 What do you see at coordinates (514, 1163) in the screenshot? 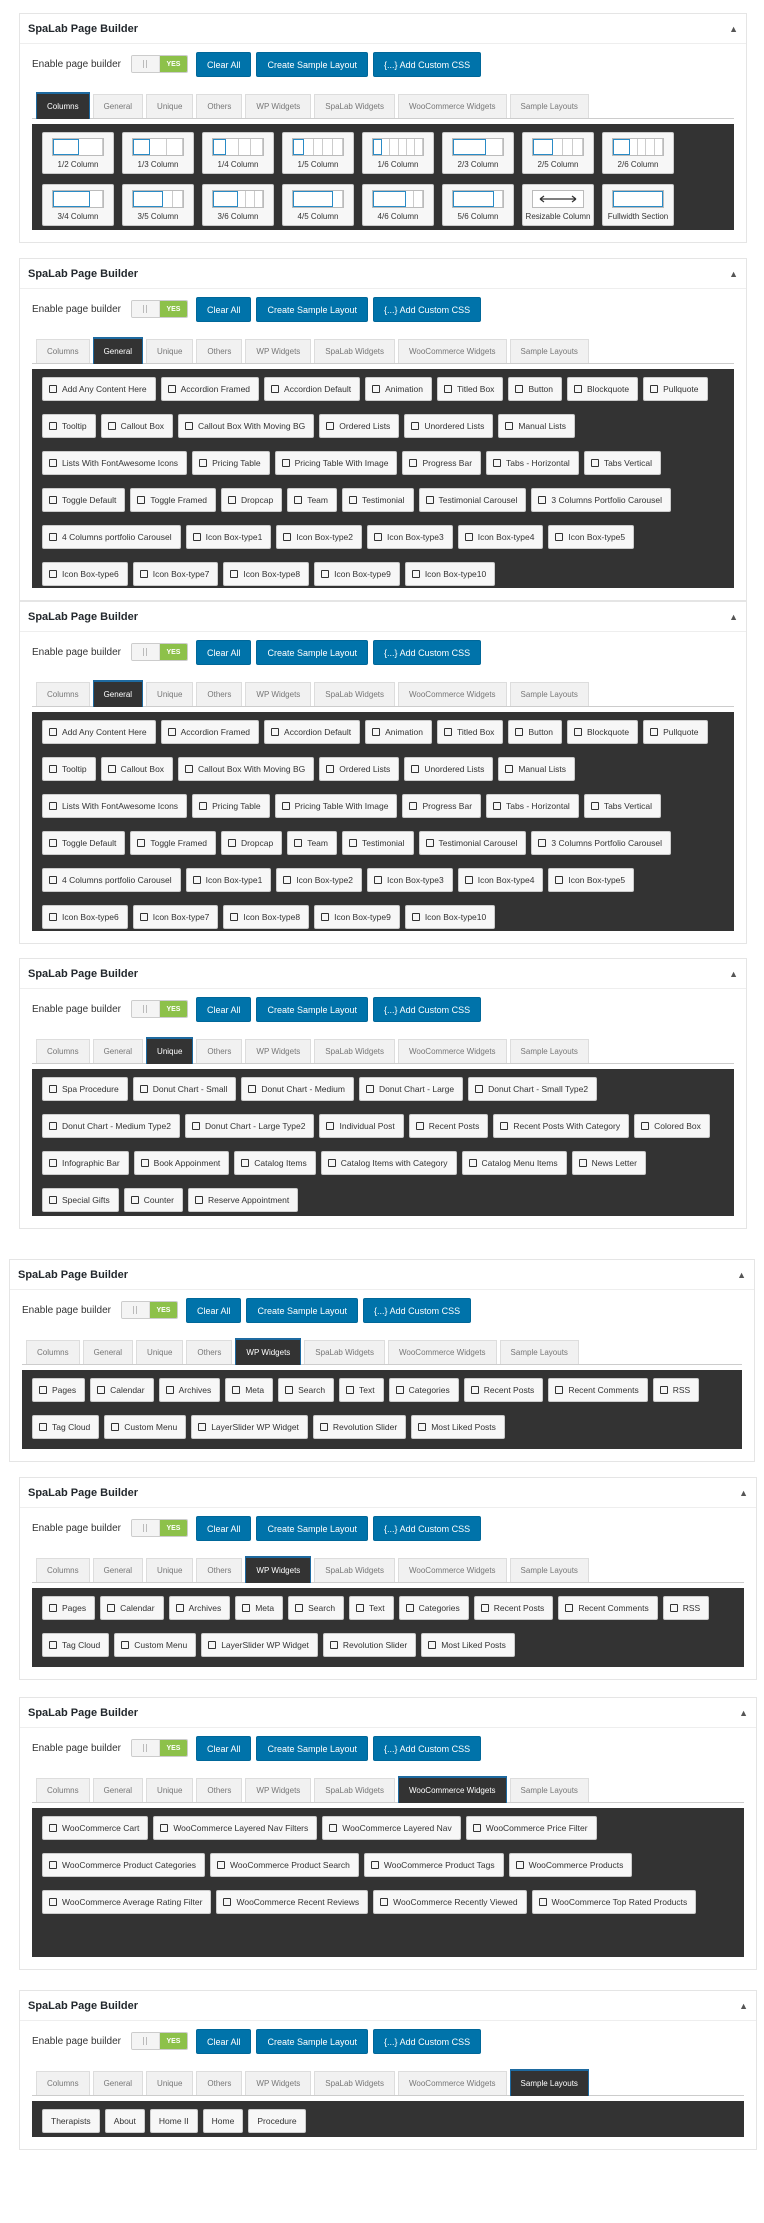
I see `module-catalog-menu-items: Catalog Menu Items` at bounding box center [514, 1163].